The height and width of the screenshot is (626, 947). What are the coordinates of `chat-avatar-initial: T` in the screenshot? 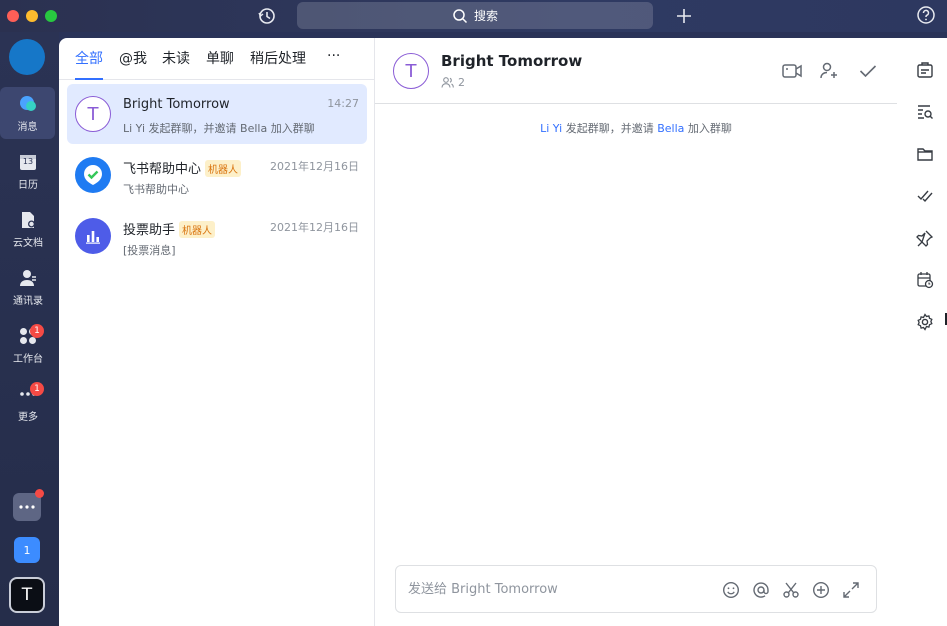 It's located at (411, 71).